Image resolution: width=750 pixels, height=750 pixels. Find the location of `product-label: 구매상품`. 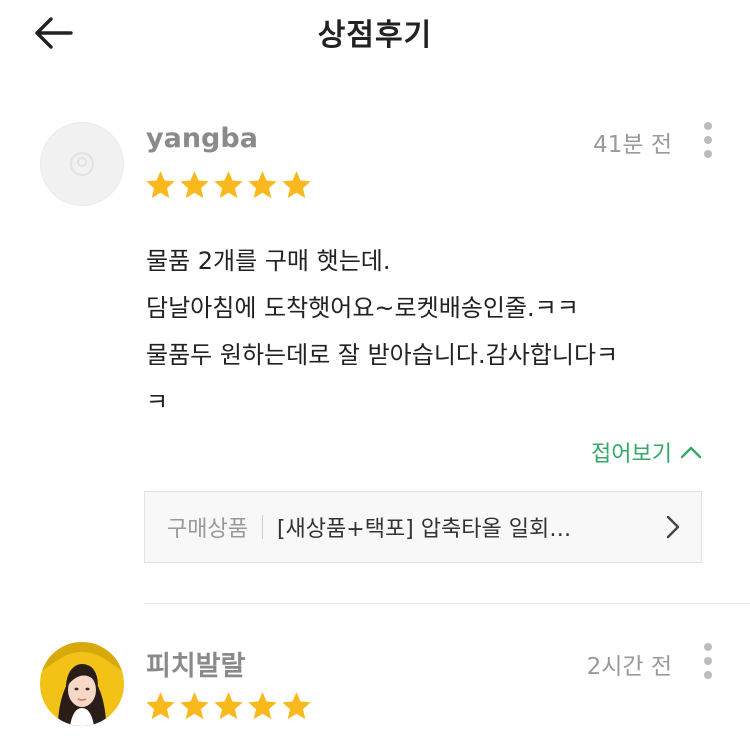

product-label: 구매상품 is located at coordinates (207, 529).